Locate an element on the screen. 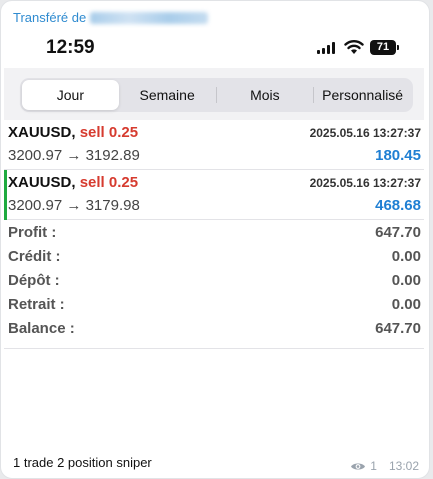 This screenshot has height=479, width=433. summary-divider is located at coordinates (214, 348).